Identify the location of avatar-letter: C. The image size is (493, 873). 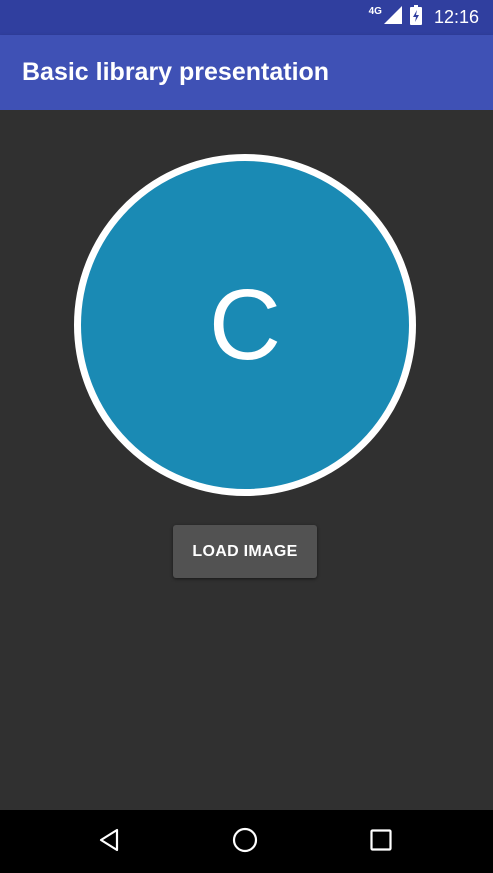
(245, 325).